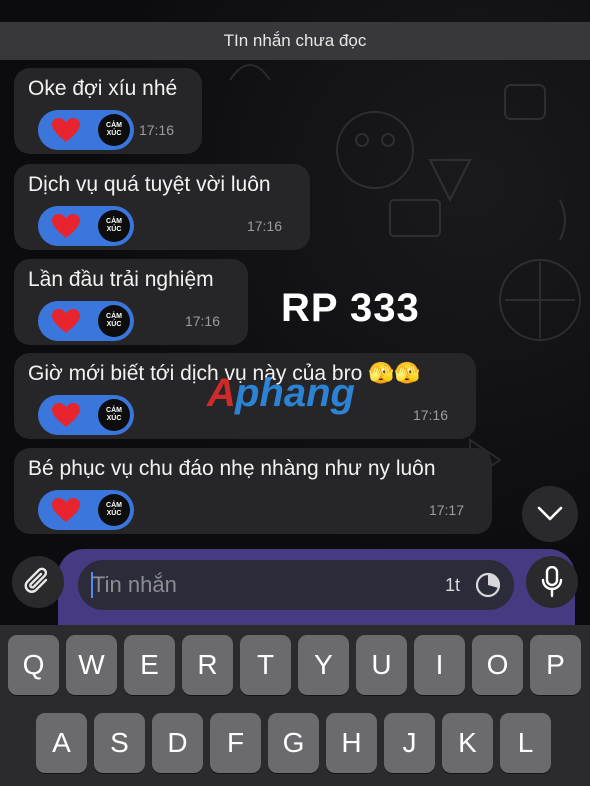  I want to click on key-k: K, so click(467, 743).